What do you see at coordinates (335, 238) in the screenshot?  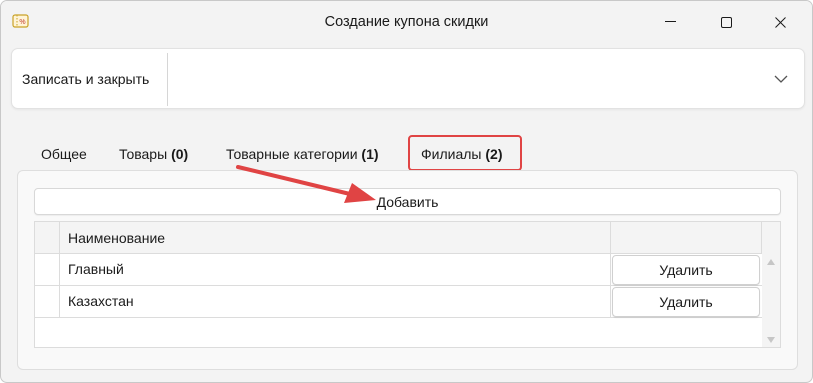 I see `column-header-name: Наименование` at bounding box center [335, 238].